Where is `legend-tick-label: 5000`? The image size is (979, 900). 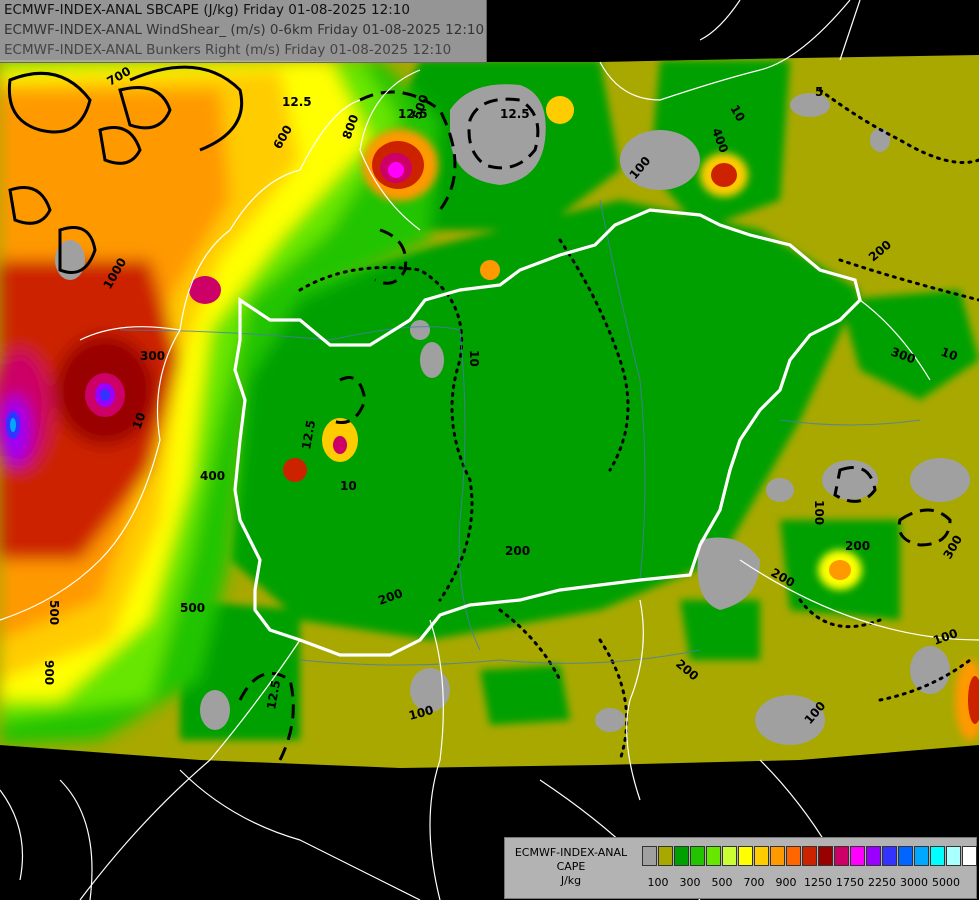 legend-tick-label: 5000 is located at coordinates (946, 882).